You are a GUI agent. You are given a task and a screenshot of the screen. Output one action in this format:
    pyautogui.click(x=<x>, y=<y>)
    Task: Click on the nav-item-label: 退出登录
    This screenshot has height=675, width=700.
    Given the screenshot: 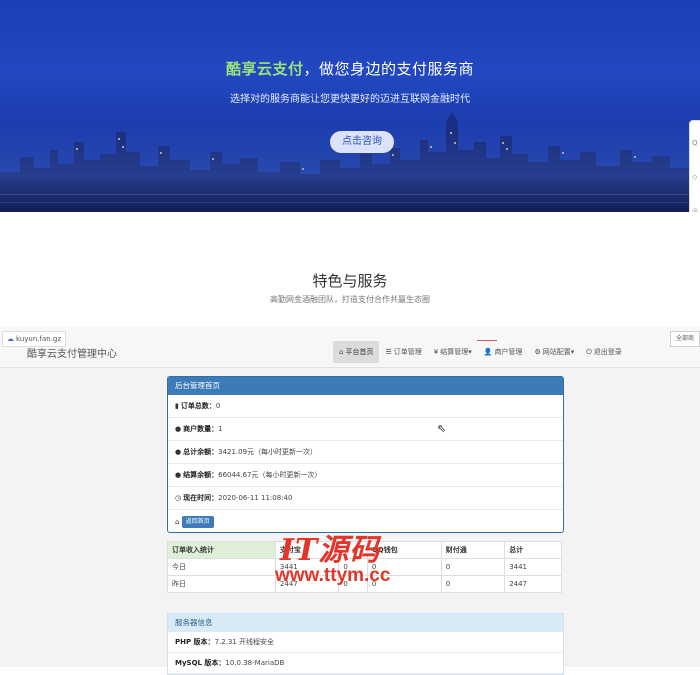 What is the action you would take?
    pyautogui.click(x=607, y=352)
    